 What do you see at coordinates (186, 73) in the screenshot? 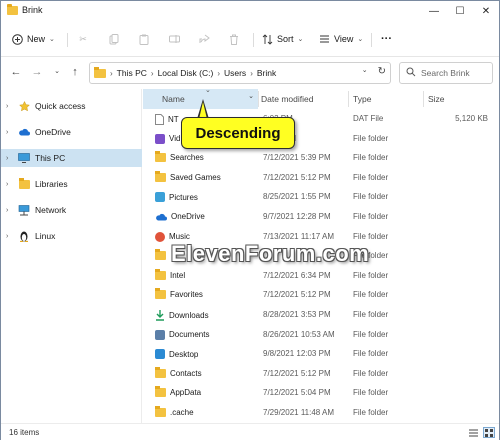
I see `breadcrumb-local-disk: Local Disk (C:)` at bounding box center [186, 73].